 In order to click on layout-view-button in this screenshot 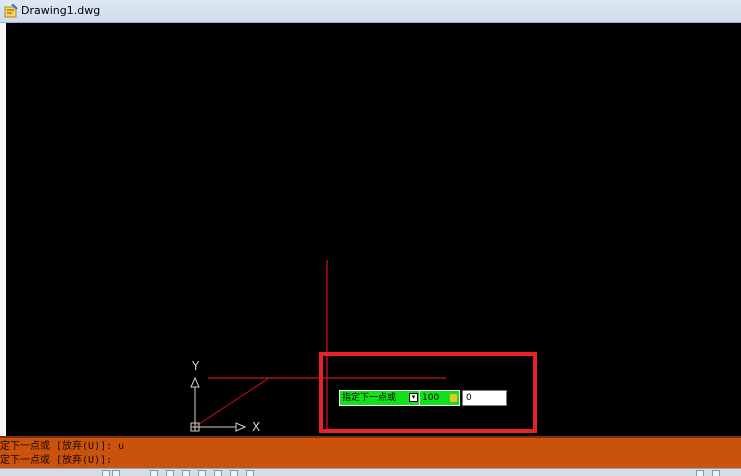, I will do `click(700, 473)`.